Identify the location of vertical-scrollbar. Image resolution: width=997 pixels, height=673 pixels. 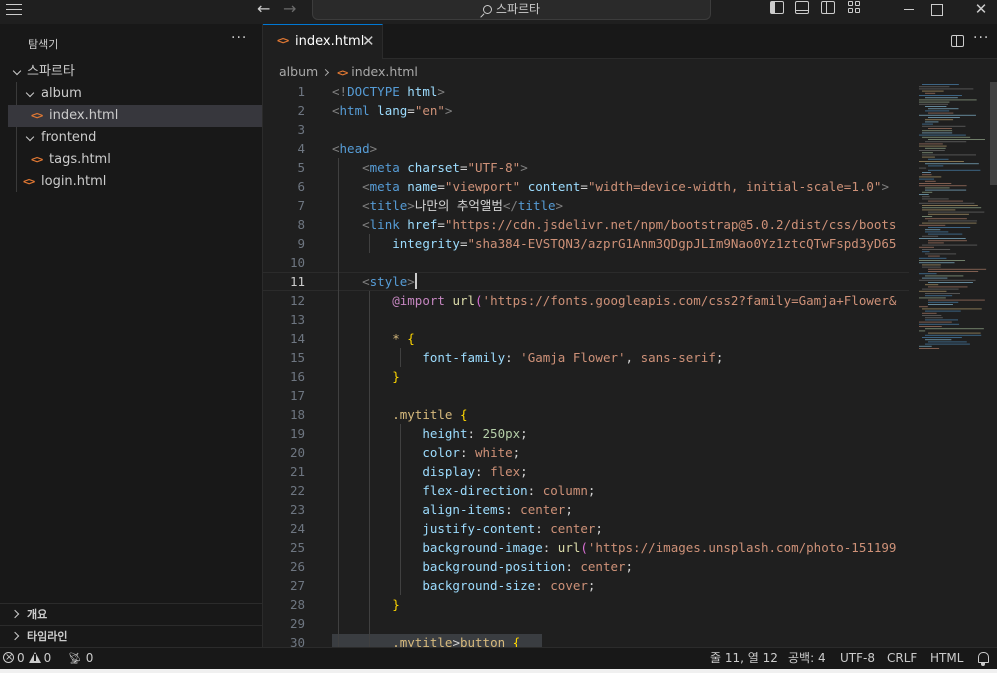
(993, 133).